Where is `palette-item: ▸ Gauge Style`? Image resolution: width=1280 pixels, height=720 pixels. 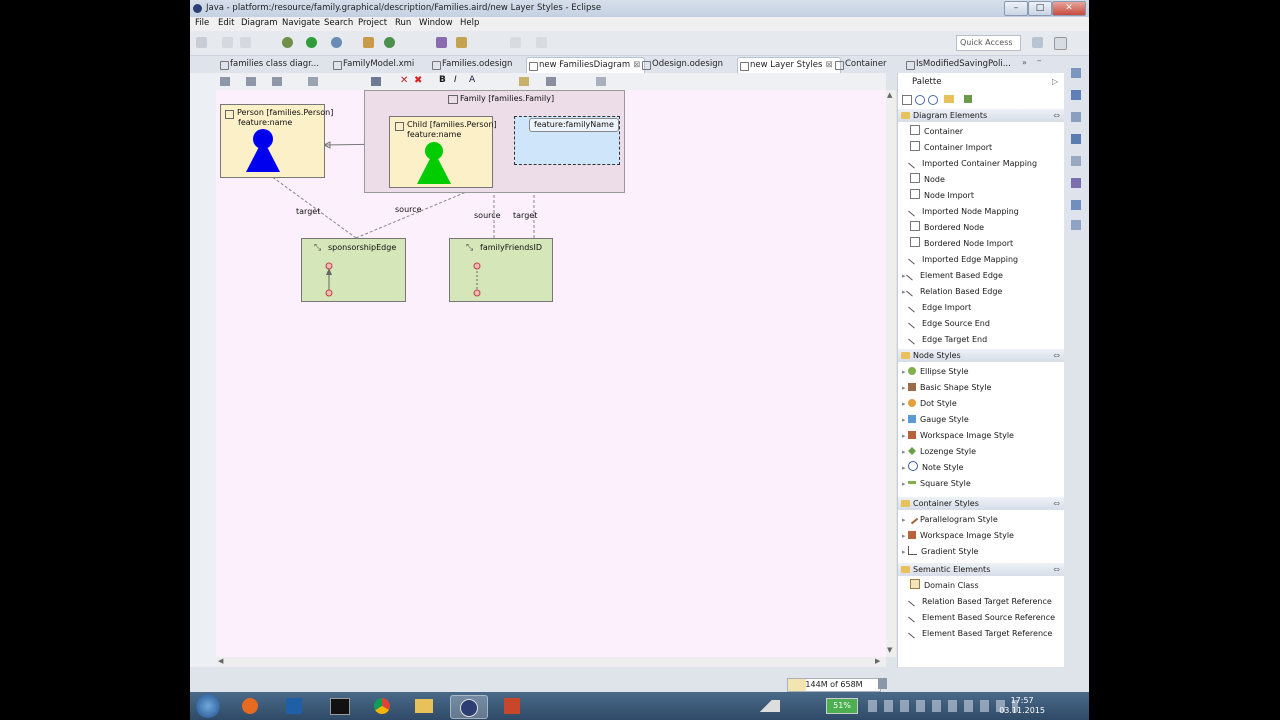
palette-item: ▸ Gauge Style is located at coordinates (935, 420).